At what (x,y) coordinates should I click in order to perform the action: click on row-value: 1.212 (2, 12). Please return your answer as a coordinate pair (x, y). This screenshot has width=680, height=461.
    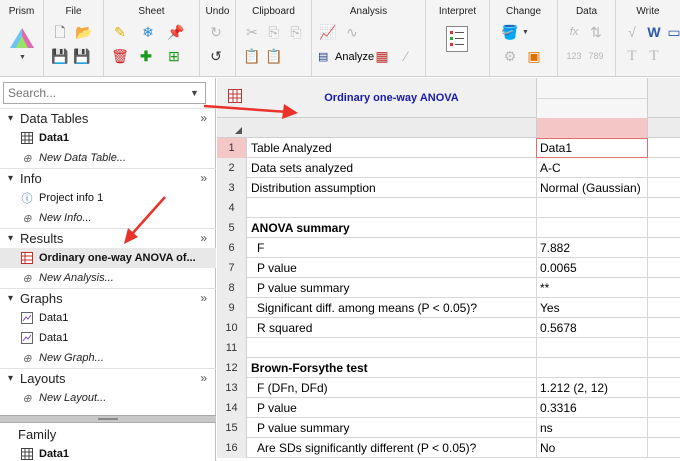
    Looking at the image, I should click on (592, 388).